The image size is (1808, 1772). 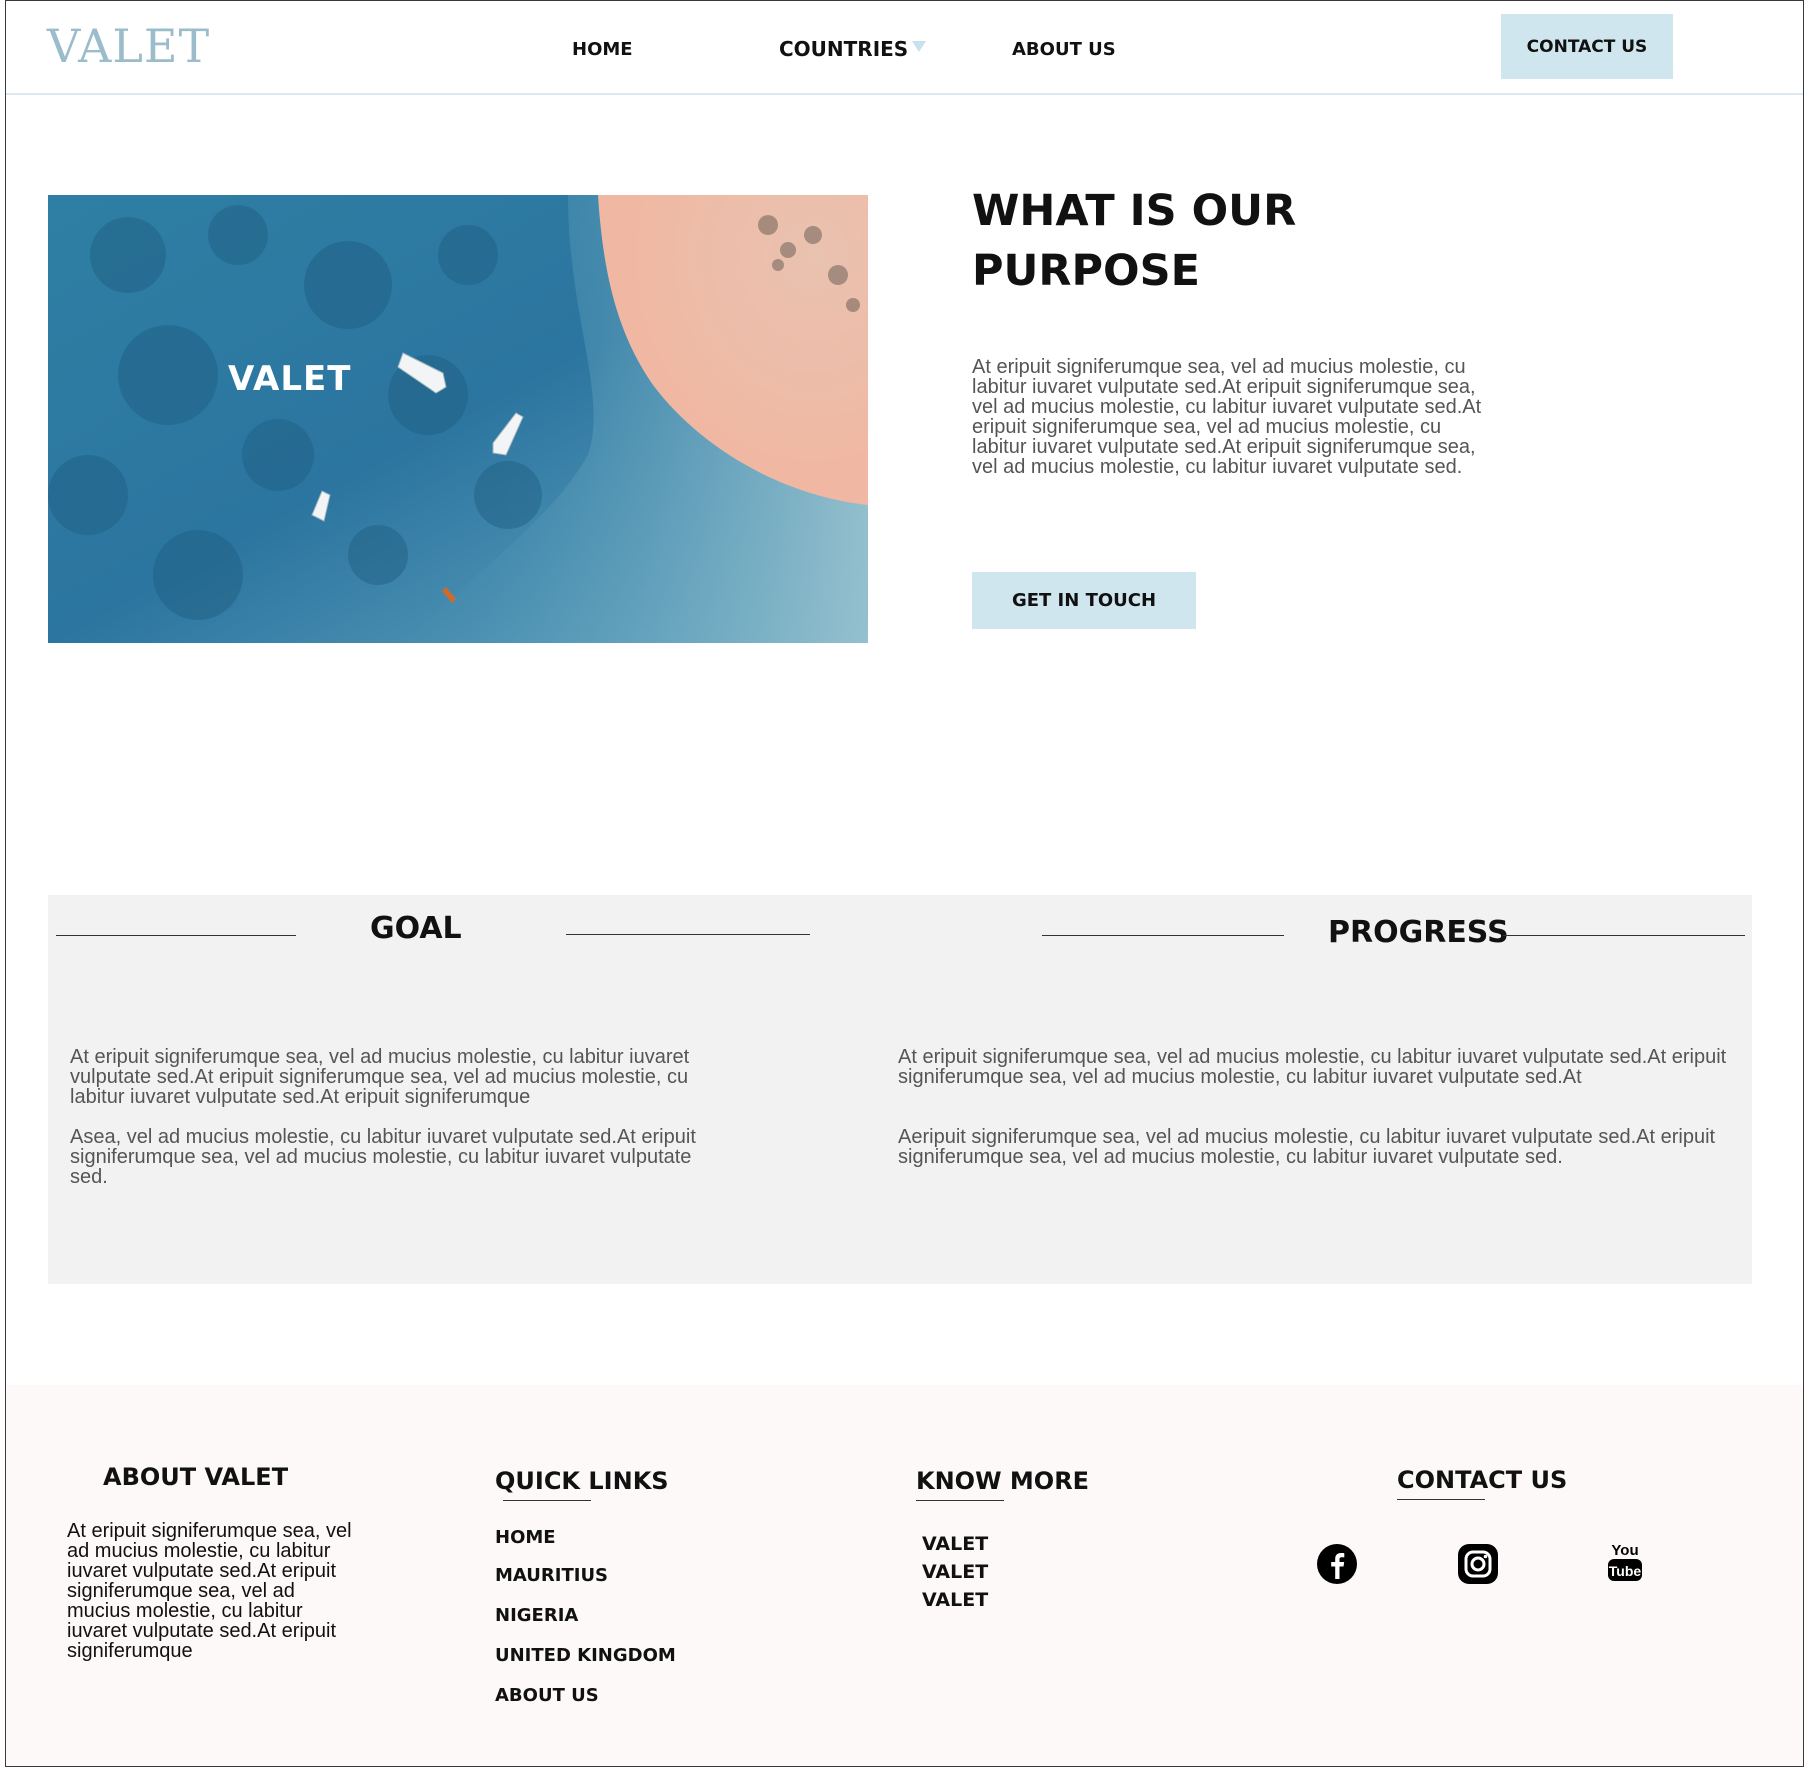 I want to click on footer-link-home: HOME, so click(x=525, y=1537).